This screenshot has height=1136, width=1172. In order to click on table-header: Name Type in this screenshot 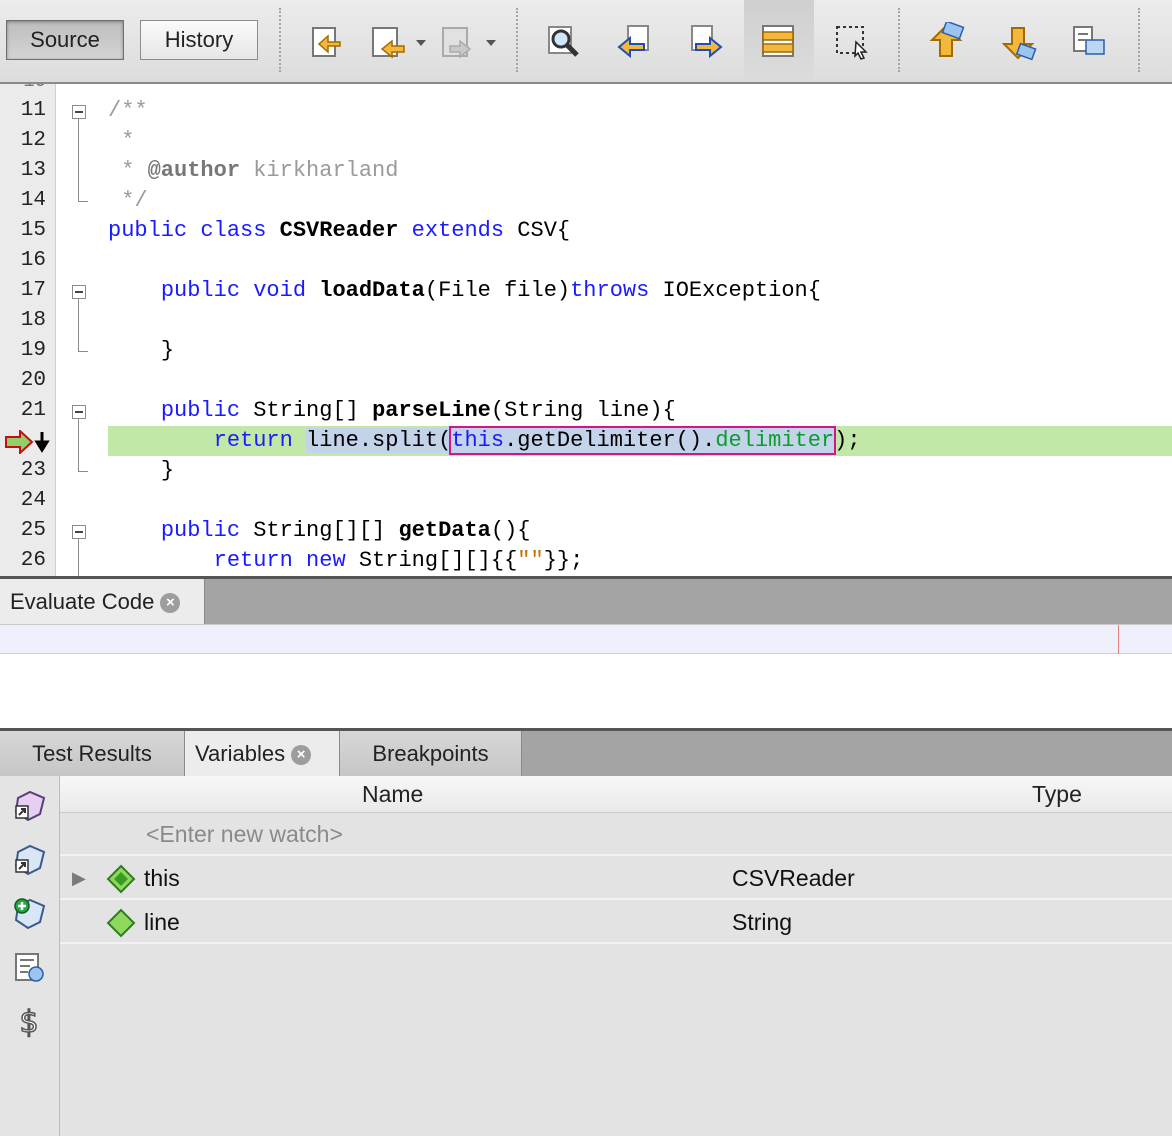, I will do `click(616, 794)`.